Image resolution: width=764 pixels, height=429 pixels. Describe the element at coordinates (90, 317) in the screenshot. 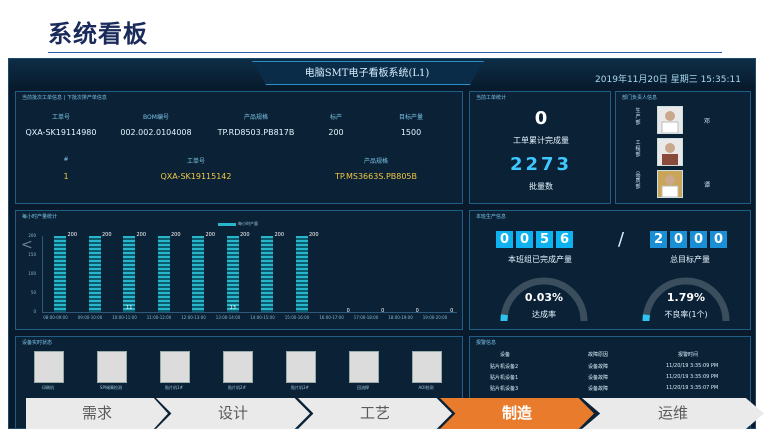

I see `x-tick: 09:00-10:00` at that location.